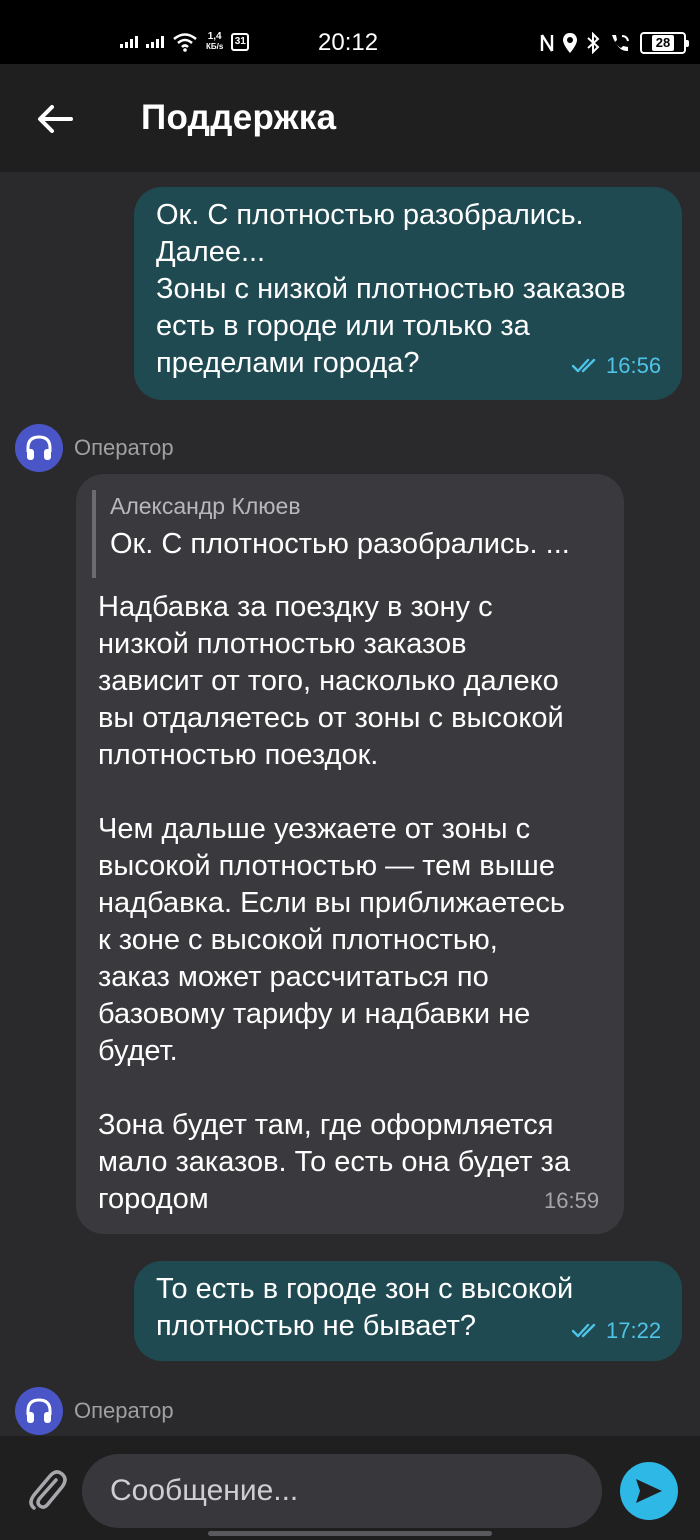 The height and width of the screenshot is (1540, 700). Describe the element at coordinates (593, 43) in the screenshot. I see `bluetooth-icon` at that location.